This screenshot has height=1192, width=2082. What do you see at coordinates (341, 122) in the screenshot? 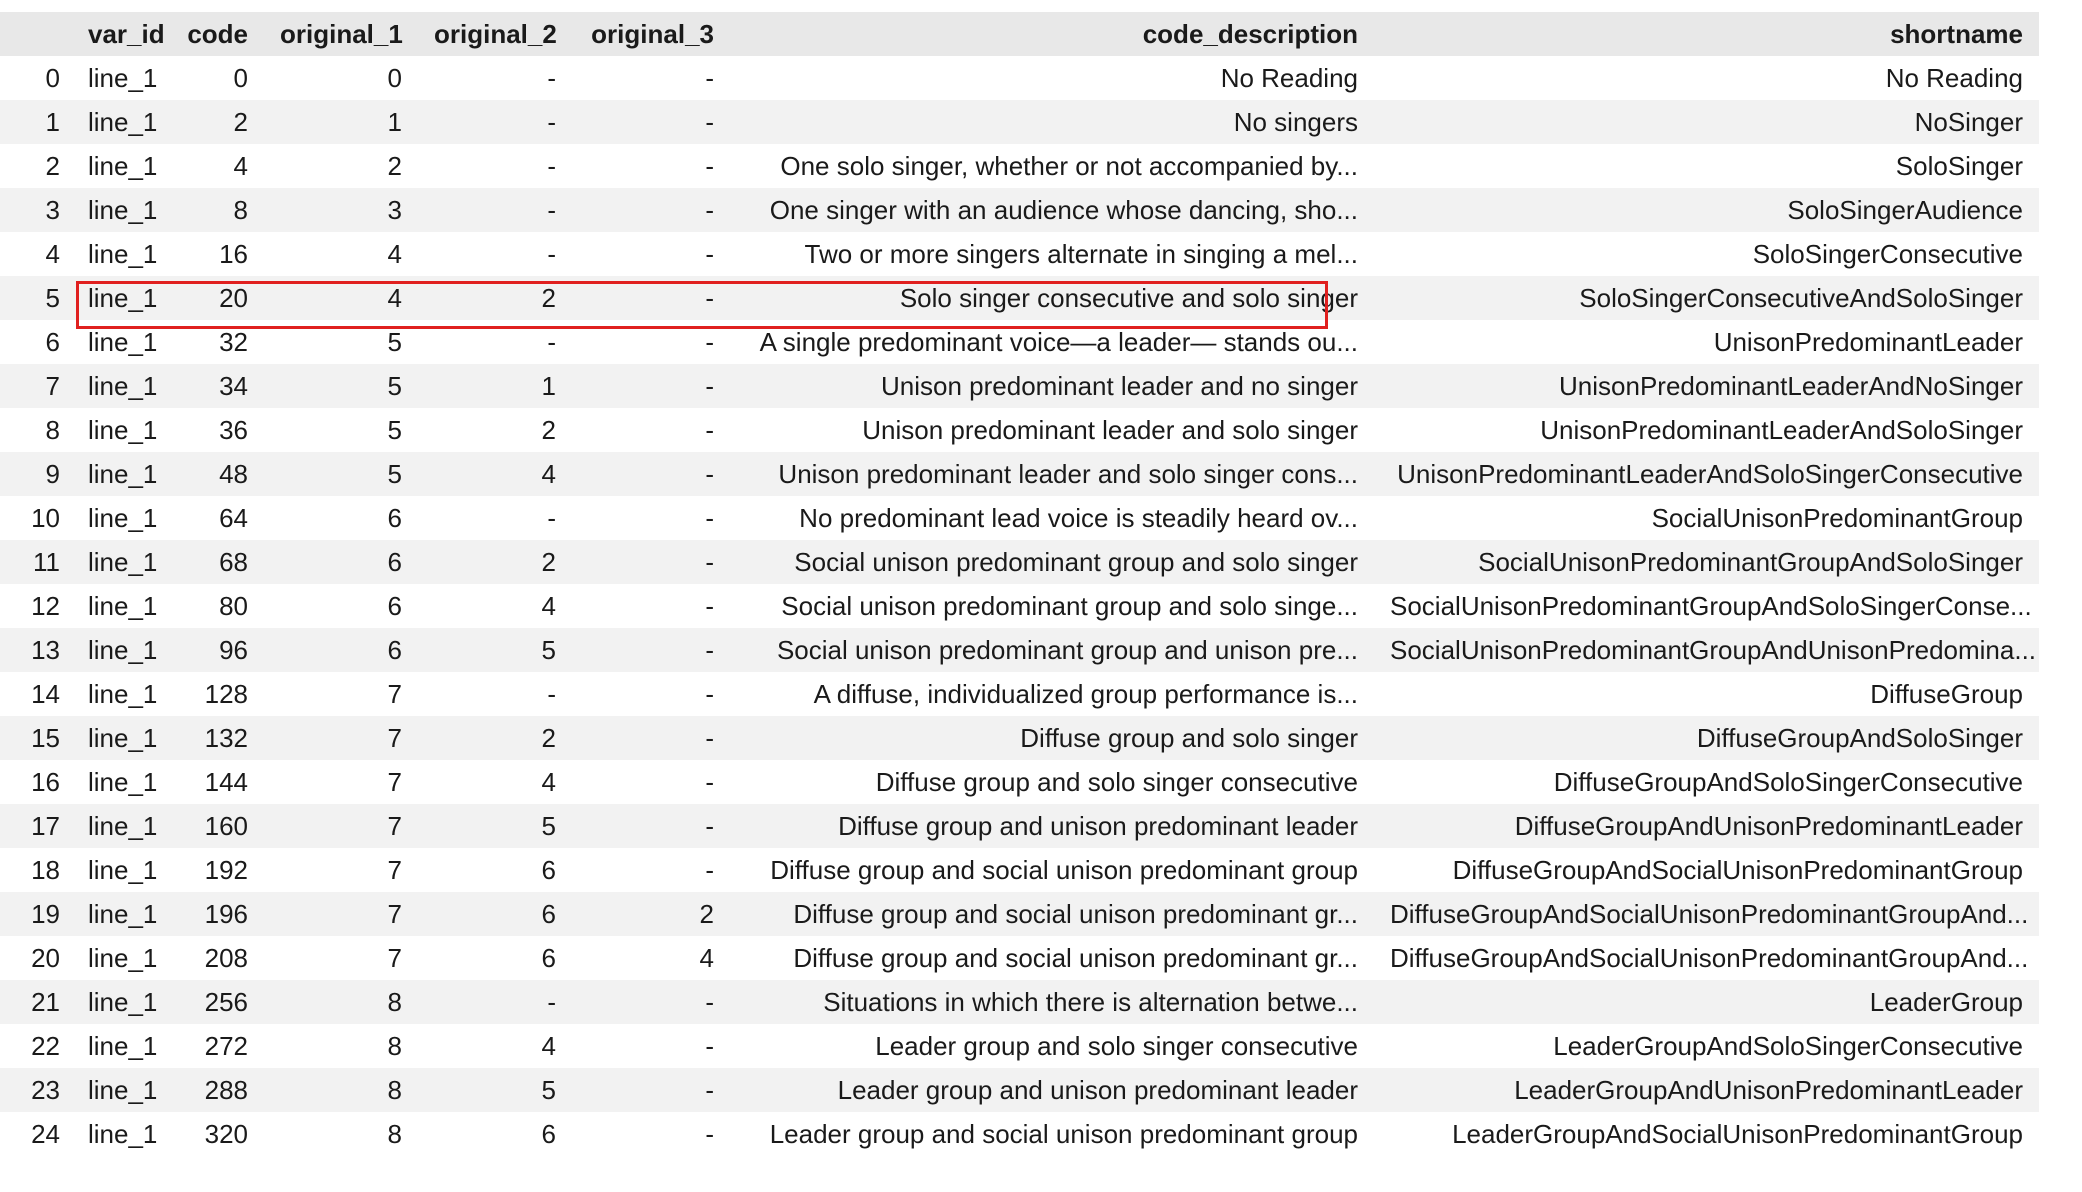
I see `original-1-cell: 1` at bounding box center [341, 122].